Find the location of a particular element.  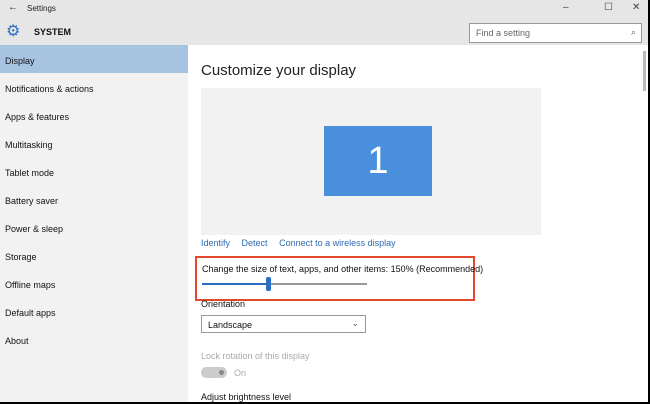

title-bar: ← Settings – ☐ ✕ is located at coordinates (324, 9).